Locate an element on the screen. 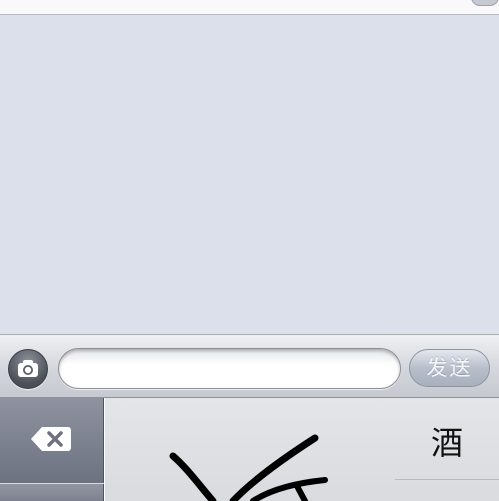  delete-key is located at coordinates (52, 440).